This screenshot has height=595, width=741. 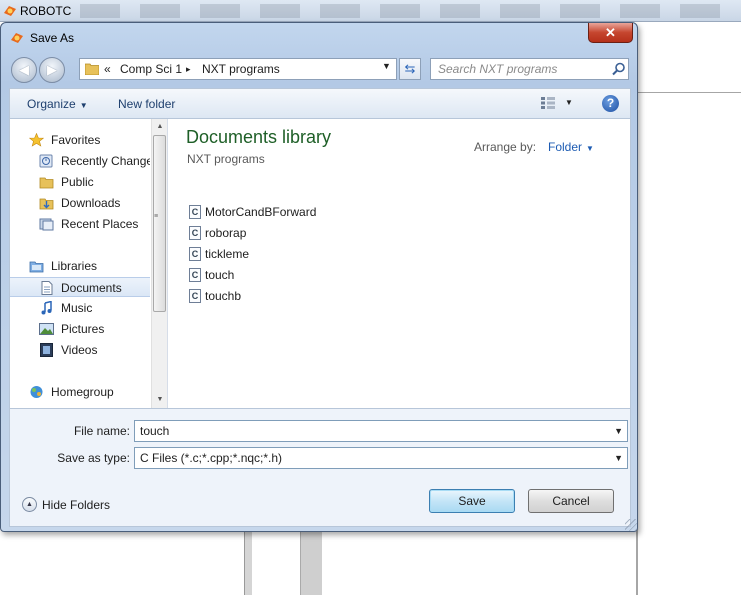 What do you see at coordinates (155, 431) in the screenshot?
I see `file-name-value: touch` at bounding box center [155, 431].